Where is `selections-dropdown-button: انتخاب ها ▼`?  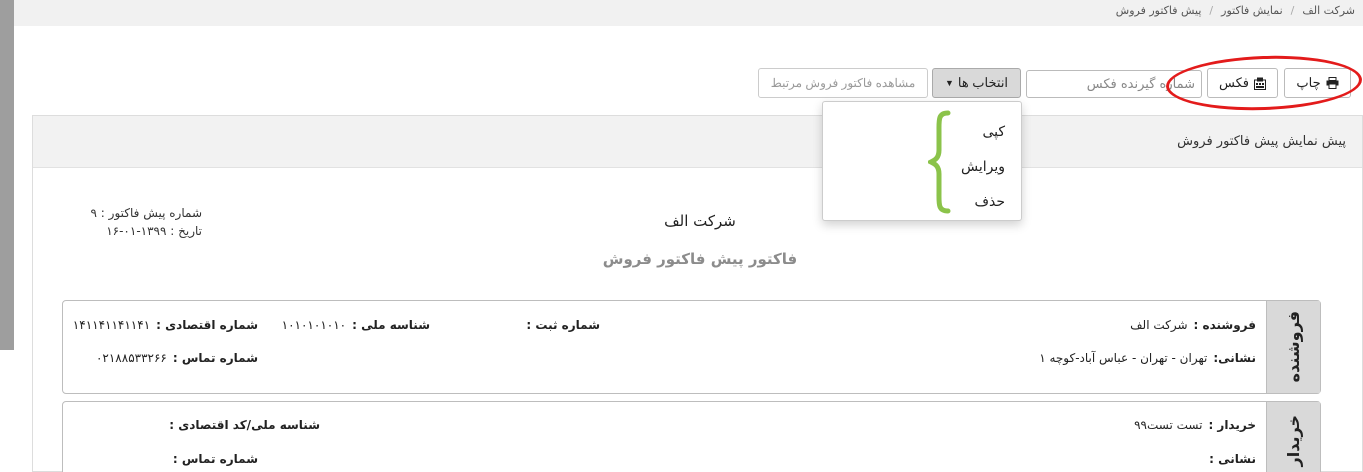 selections-dropdown-button: انتخاب ها ▼ is located at coordinates (976, 83).